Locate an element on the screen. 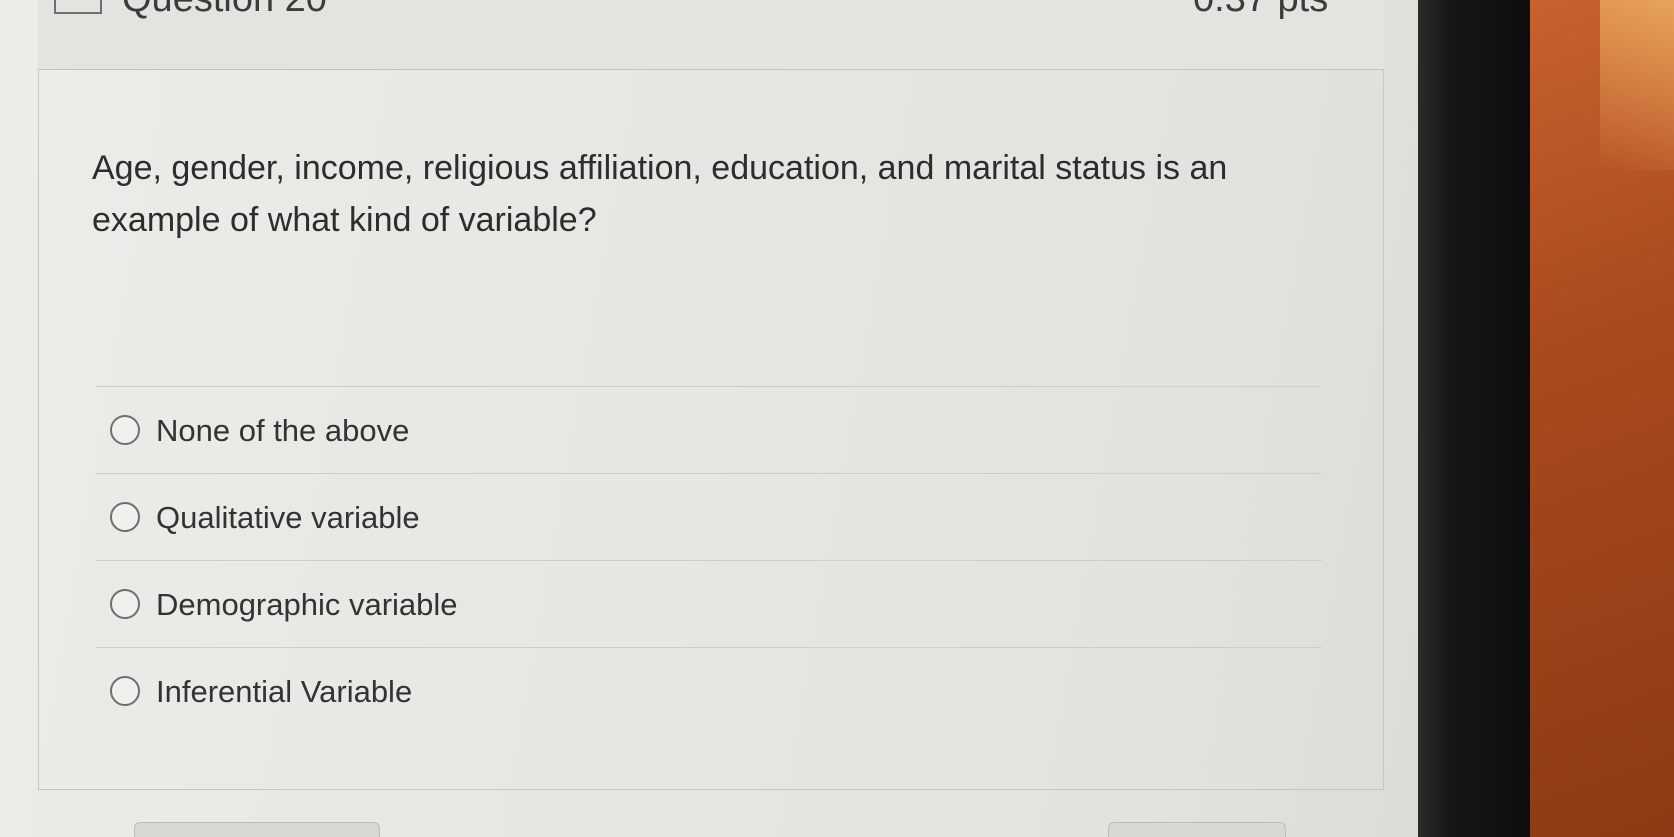 The image size is (1674, 837). flag-icon is located at coordinates (78, 7).